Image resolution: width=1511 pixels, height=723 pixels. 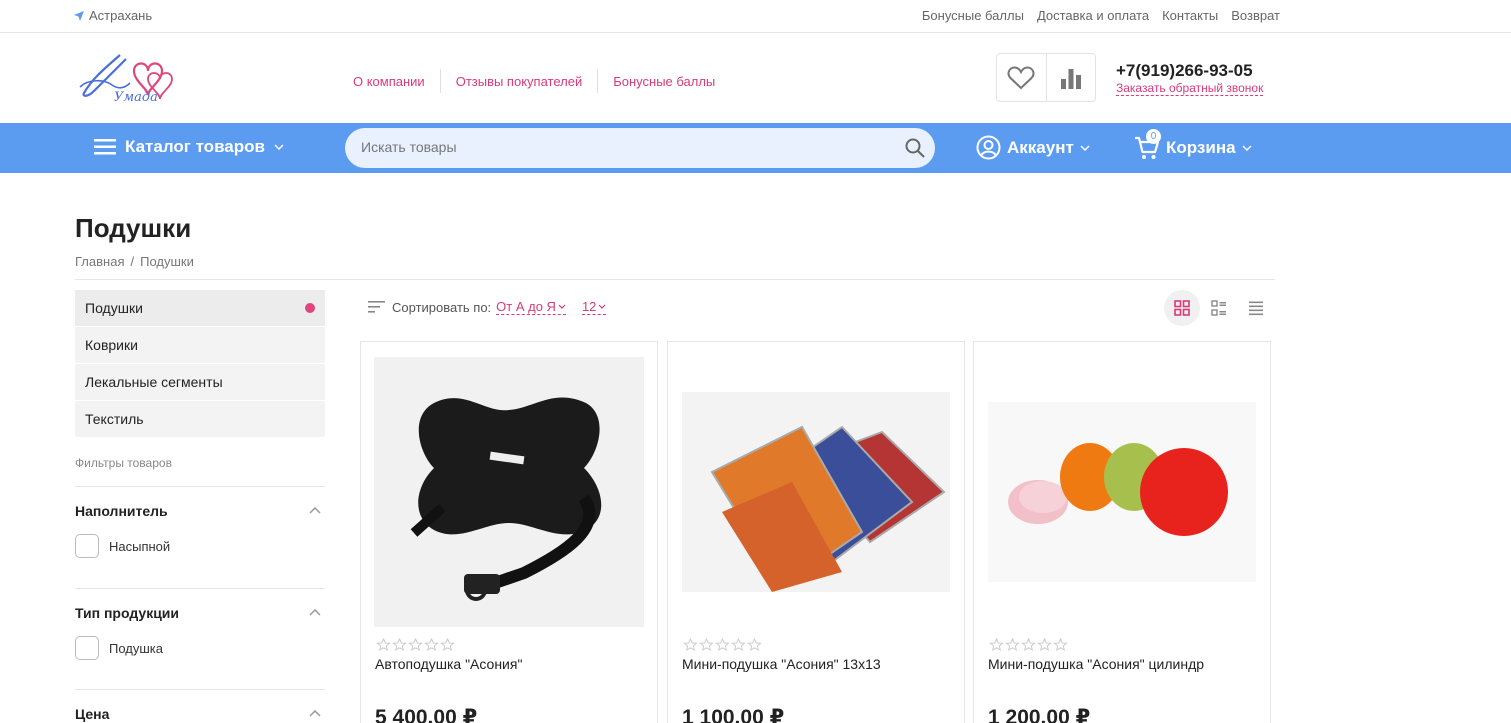 I want to click on filter-option: Подушка, so click(x=119, y=648).